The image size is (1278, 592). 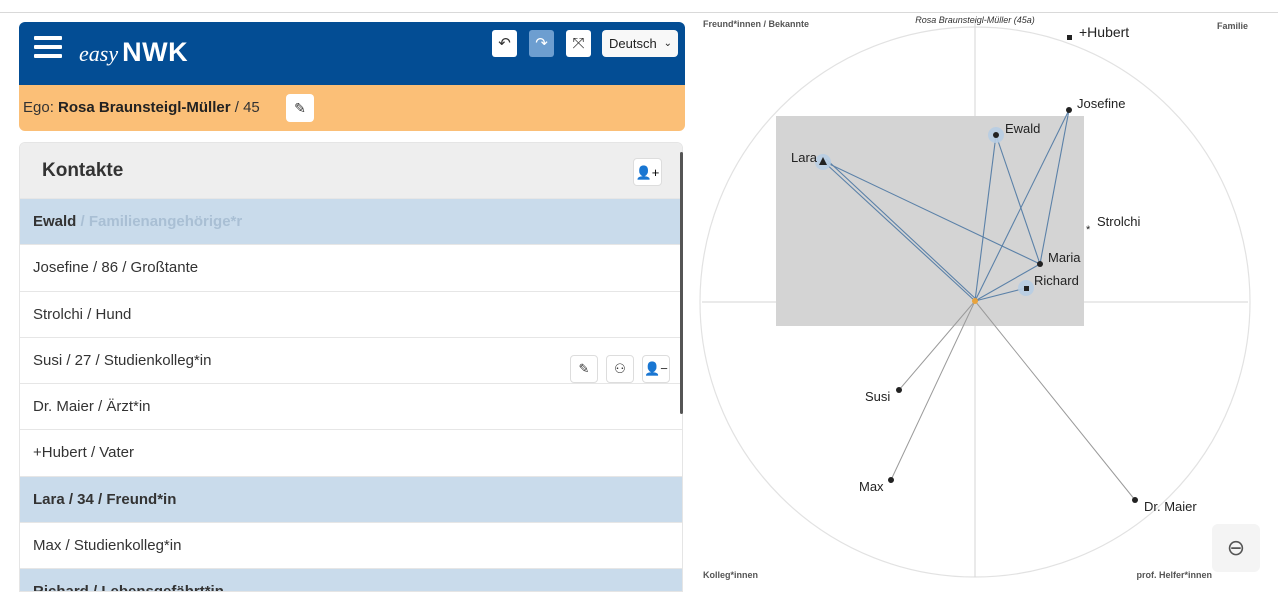 I want to click on redo-button: ↷, so click(x=541, y=43).